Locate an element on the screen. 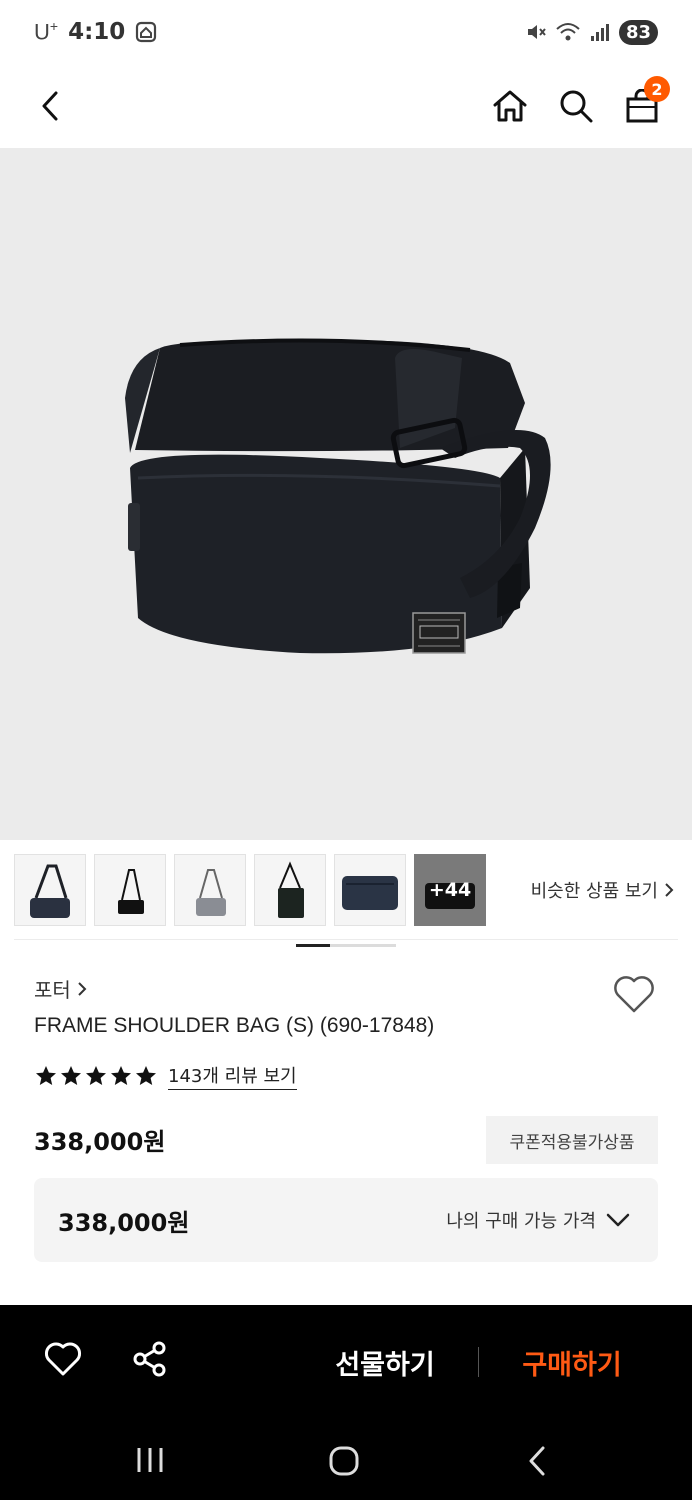  search-icon is located at coordinates (576, 106).